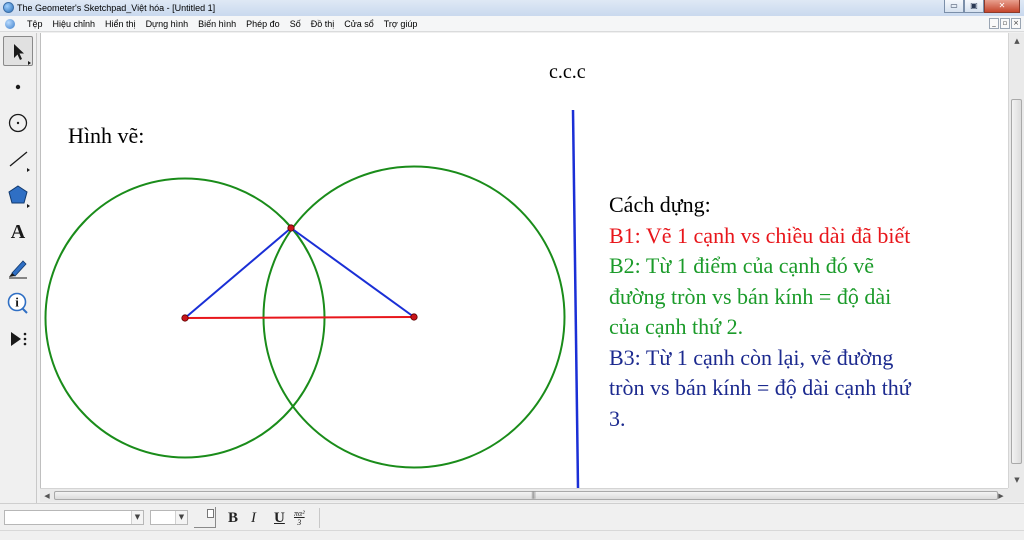  I want to click on information-tool: i, so click(18, 303).